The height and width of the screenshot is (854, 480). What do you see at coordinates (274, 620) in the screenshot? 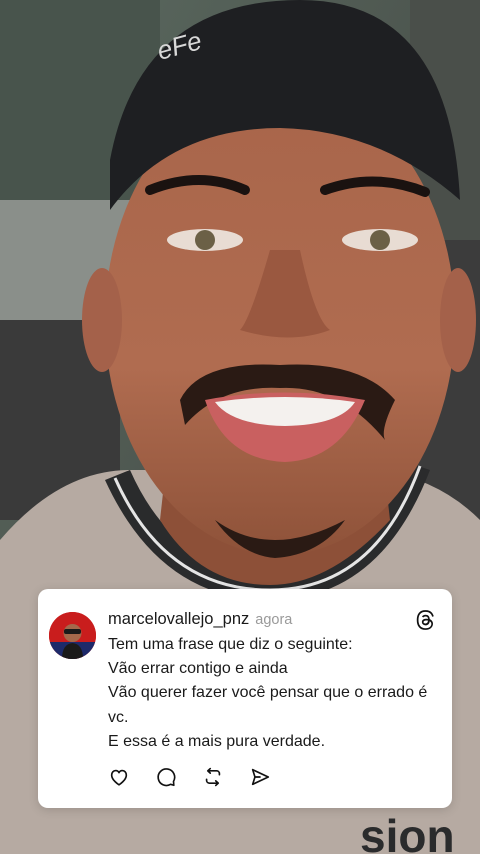
I see `timestamp: agora` at bounding box center [274, 620].